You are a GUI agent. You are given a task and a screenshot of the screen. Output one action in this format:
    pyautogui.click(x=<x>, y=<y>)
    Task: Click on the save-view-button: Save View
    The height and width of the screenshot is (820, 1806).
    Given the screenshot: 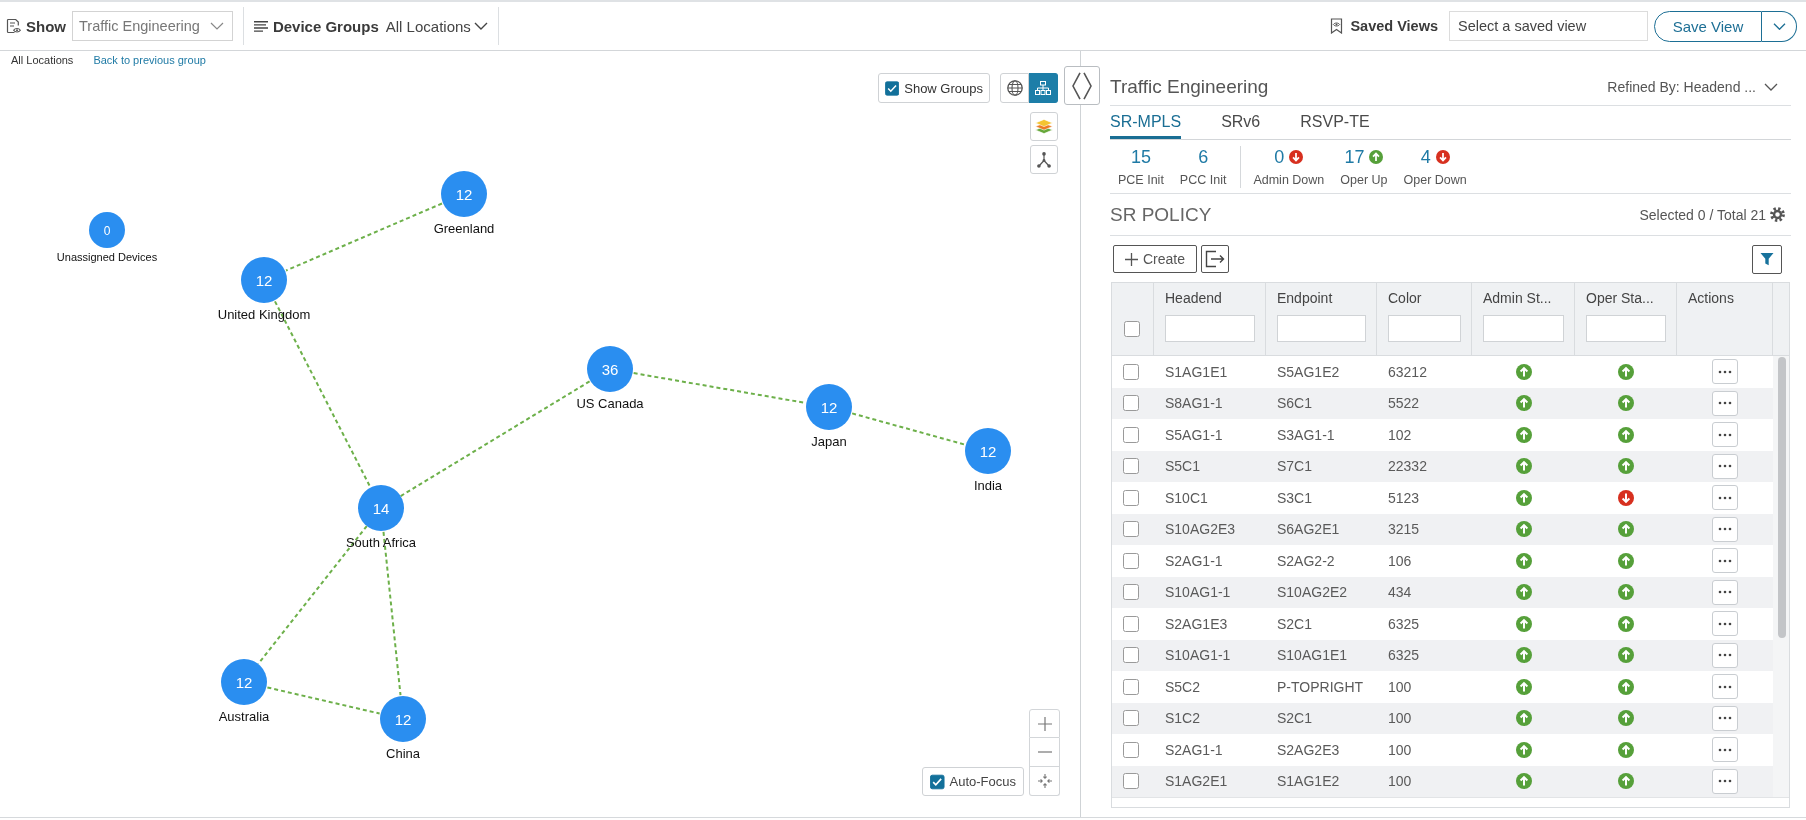 What is the action you would take?
    pyautogui.click(x=1708, y=26)
    